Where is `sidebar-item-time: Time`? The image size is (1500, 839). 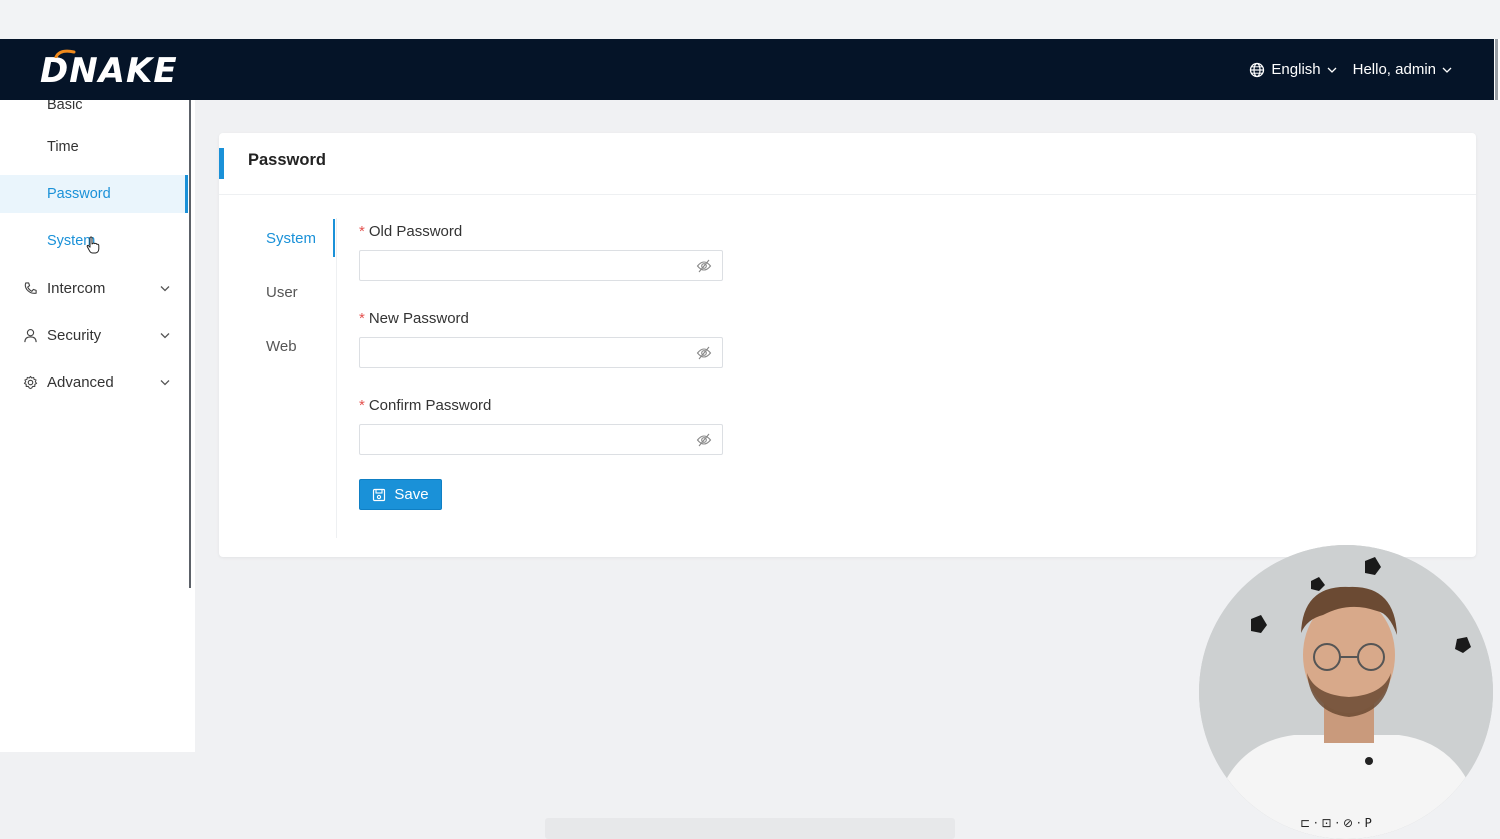
sidebar-item-time: Time is located at coordinates (93, 147).